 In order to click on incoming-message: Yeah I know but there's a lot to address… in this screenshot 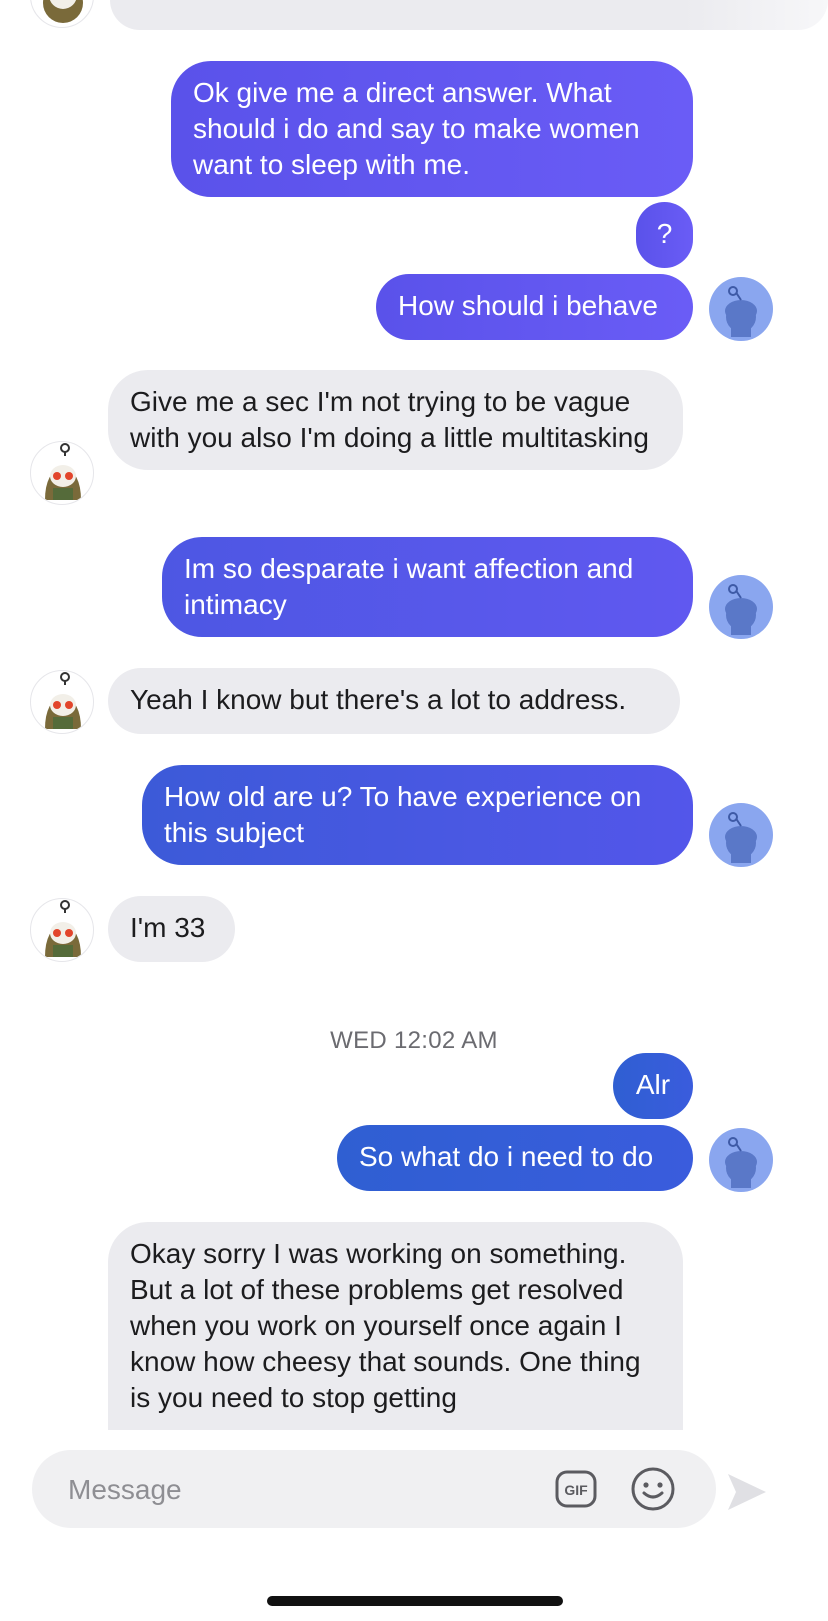, I will do `click(394, 701)`.